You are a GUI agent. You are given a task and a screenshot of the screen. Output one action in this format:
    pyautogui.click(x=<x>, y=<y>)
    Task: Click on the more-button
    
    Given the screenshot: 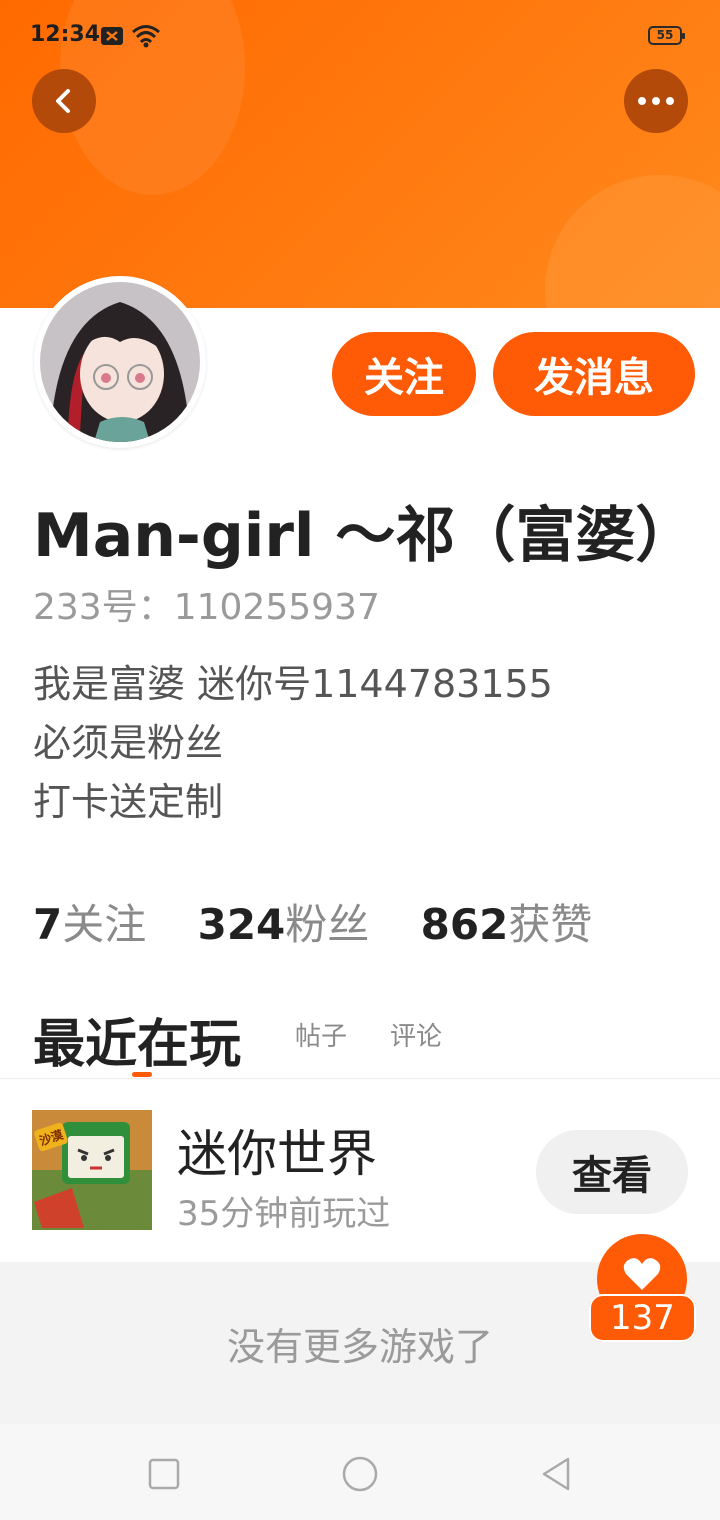 What is the action you would take?
    pyautogui.click(x=656, y=101)
    